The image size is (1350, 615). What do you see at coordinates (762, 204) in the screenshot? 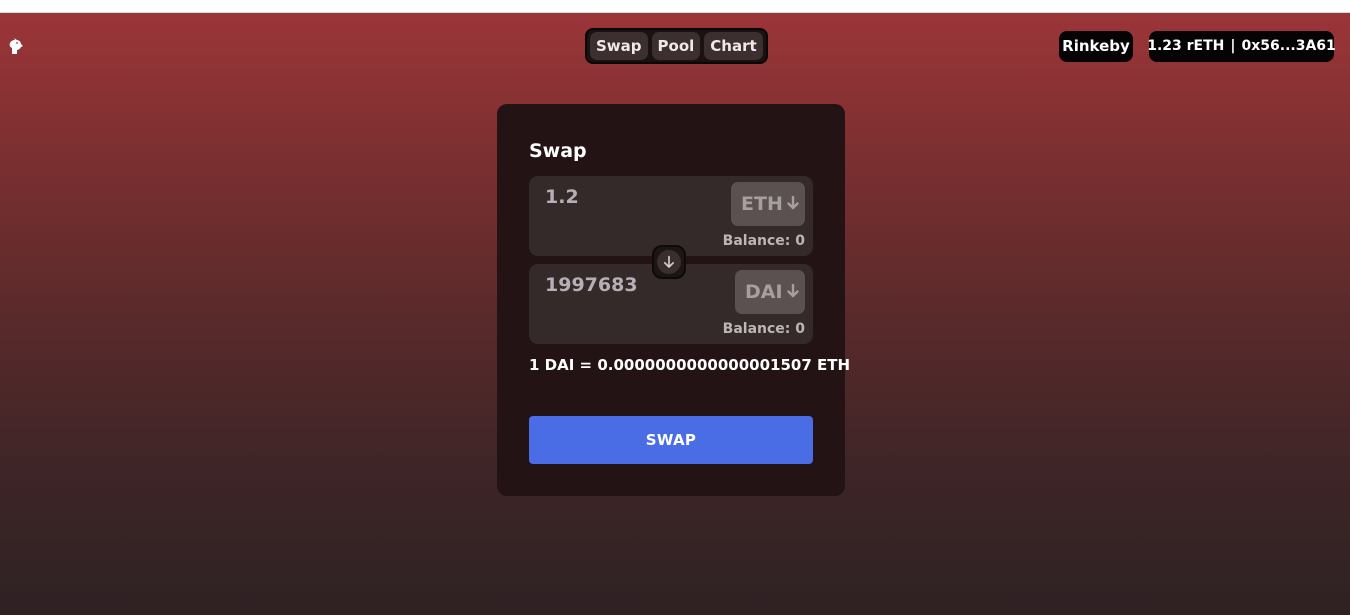
I see `from-token-symbol: ETH` at bounding box center [762, 204].